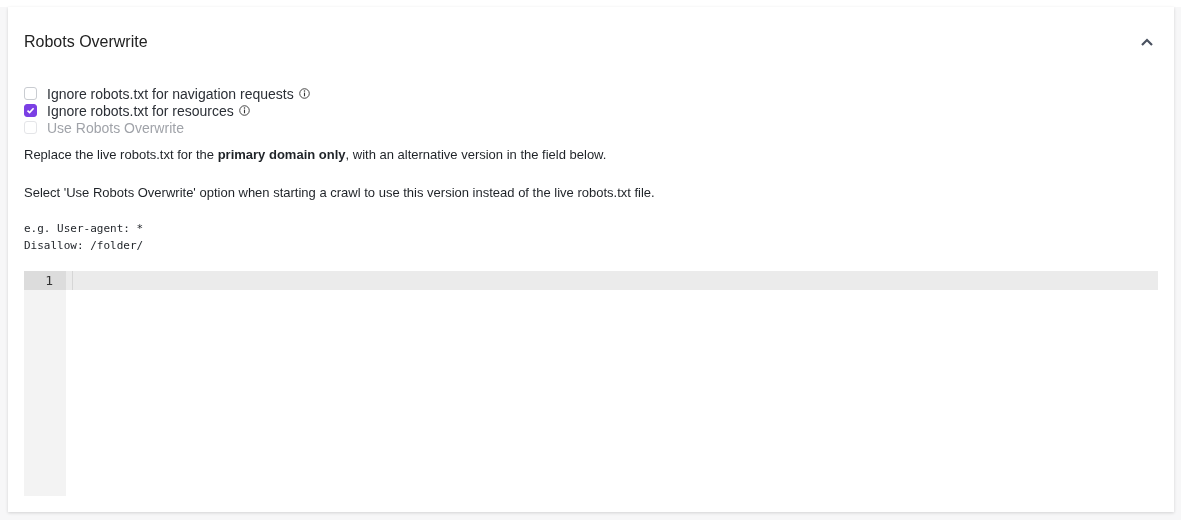 Image resolution: width=1181 pixels, height=520 pixels. I want to click on example-code: e.g. User-agent: *, so click(84, 228).